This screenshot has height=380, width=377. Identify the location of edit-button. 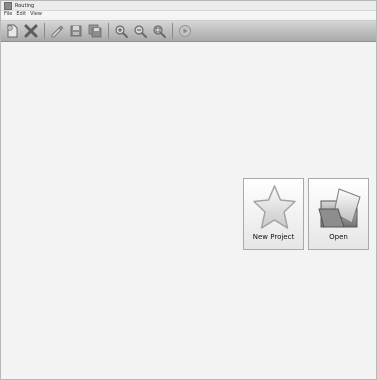
(57, 31).